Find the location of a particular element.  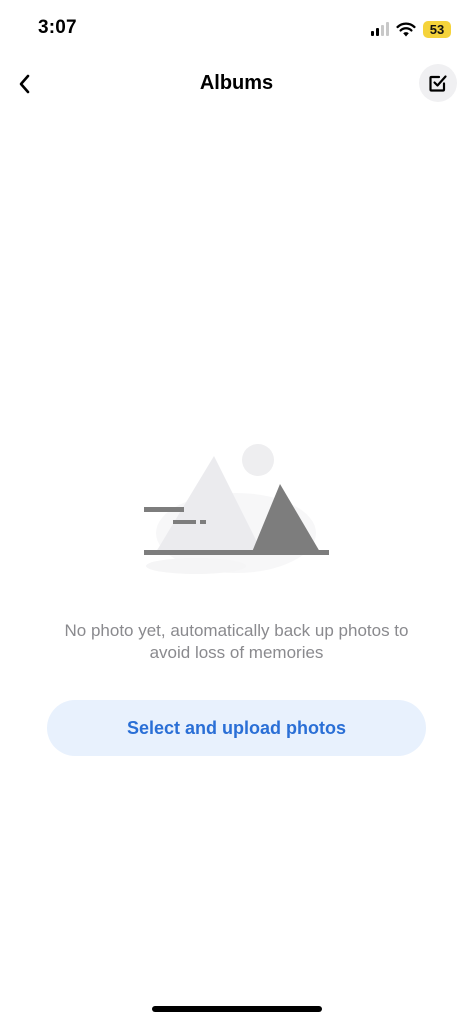

wifi-icon is located at coordinates (406, 29).